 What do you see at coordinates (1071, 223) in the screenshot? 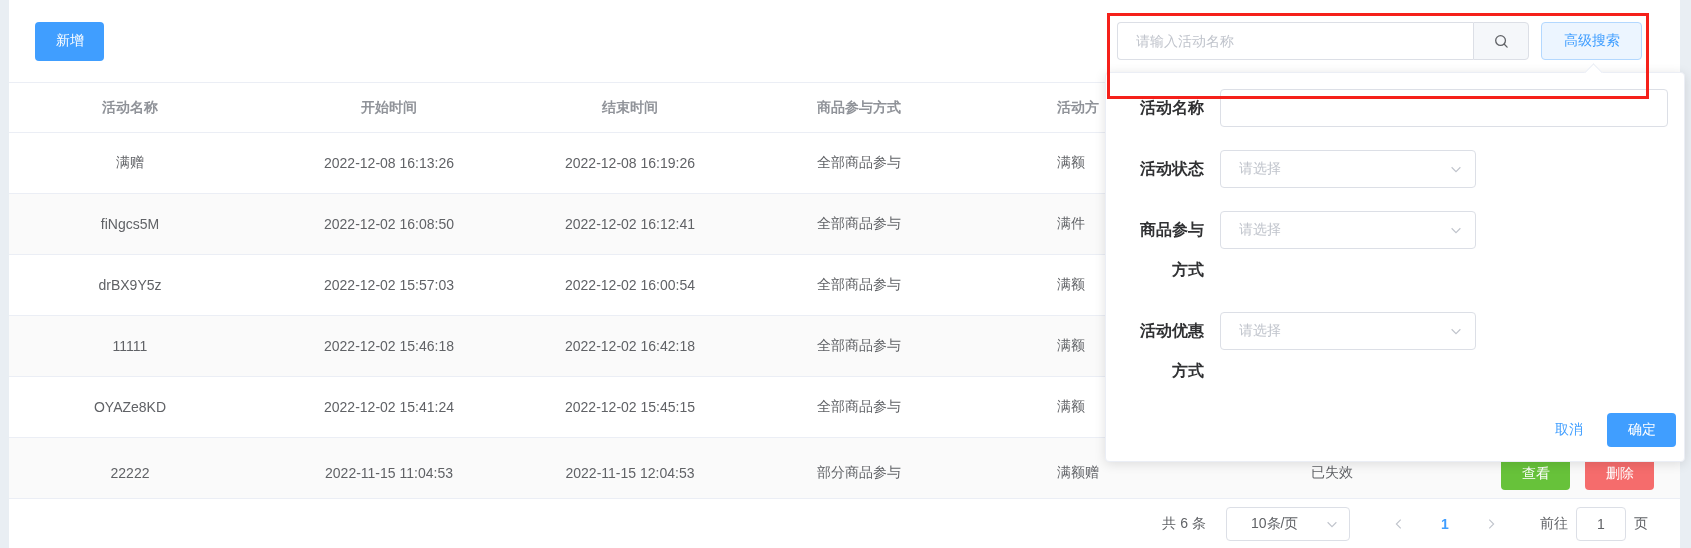
I see `table-cell: 满件` at bounding box center [1071, 223].